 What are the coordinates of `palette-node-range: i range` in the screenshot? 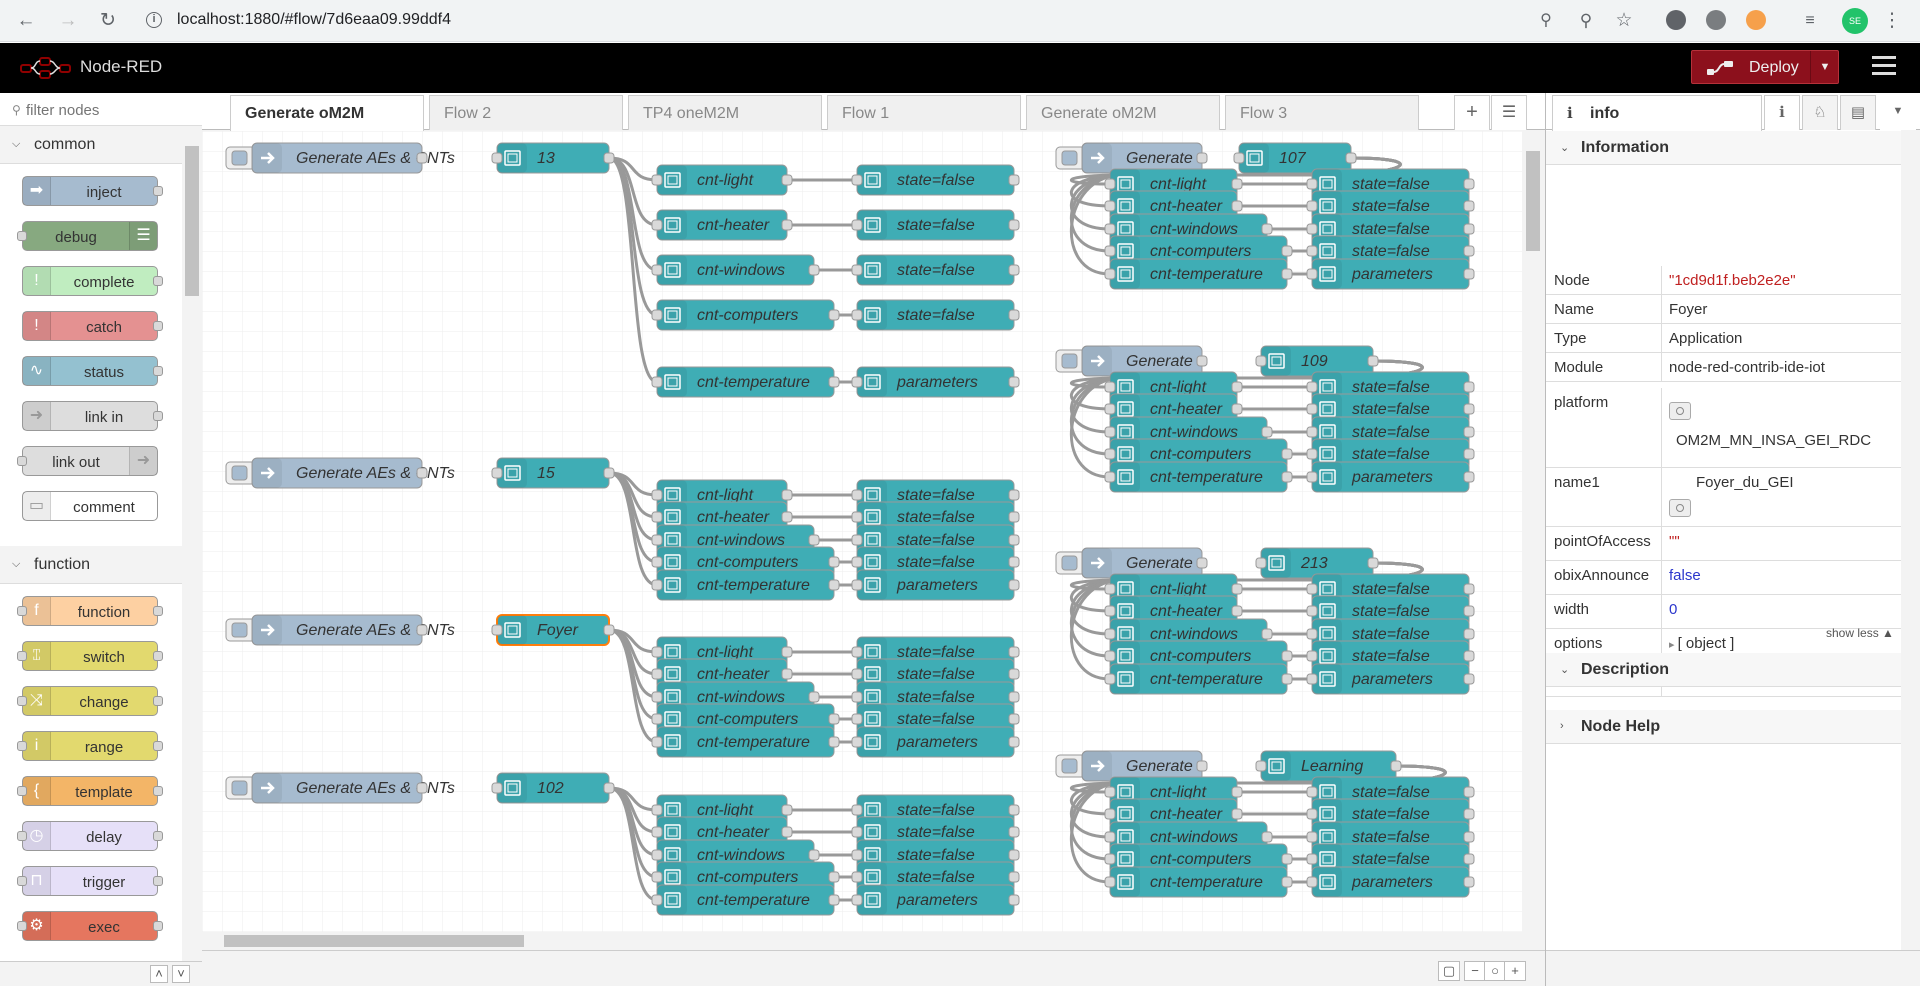 It's located at (90, 746).